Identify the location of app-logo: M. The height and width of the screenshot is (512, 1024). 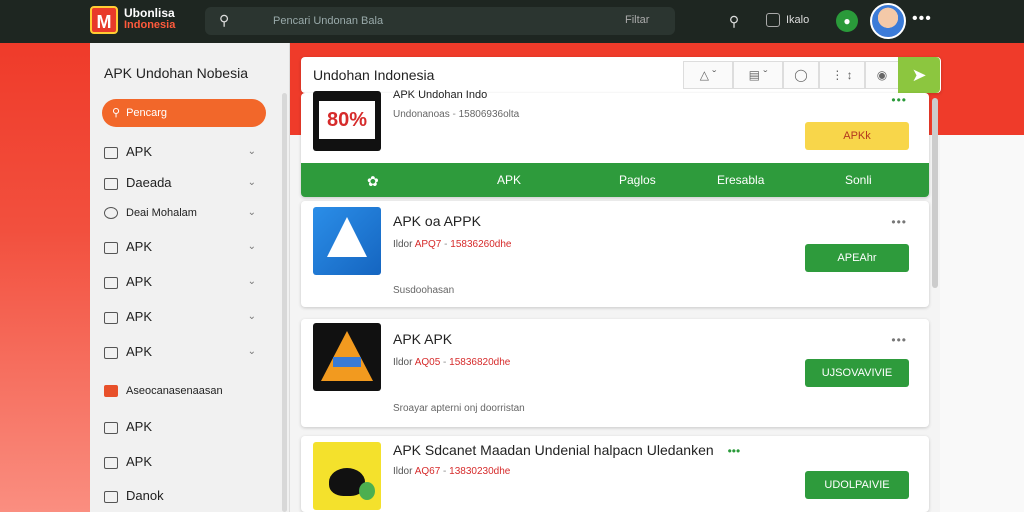
(104, 20).